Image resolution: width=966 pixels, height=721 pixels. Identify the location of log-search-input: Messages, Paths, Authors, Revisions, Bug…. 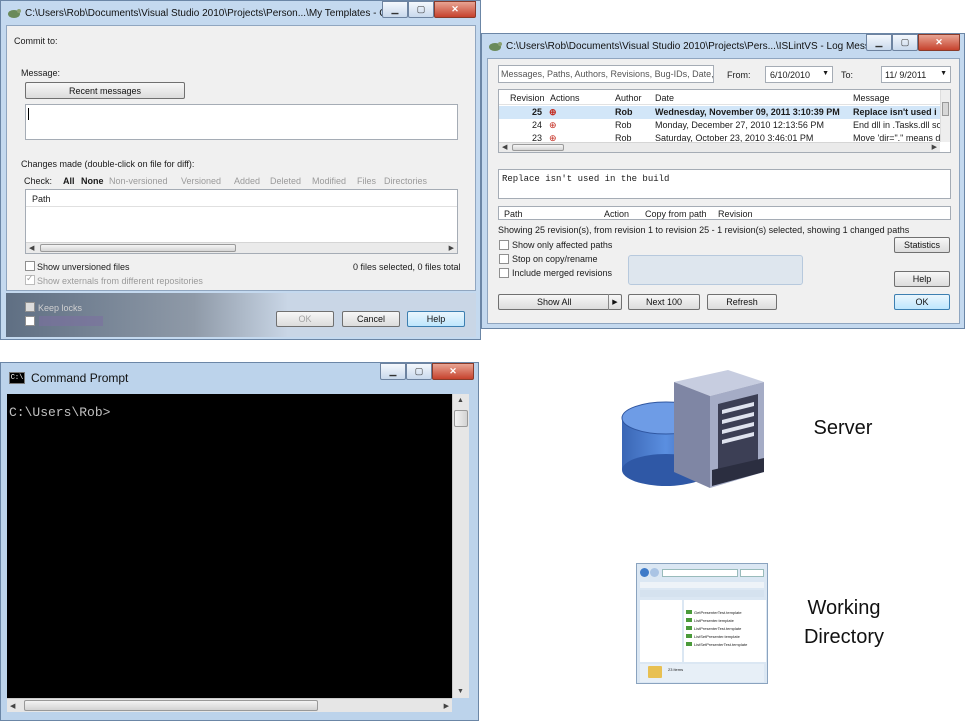
(606, 74).